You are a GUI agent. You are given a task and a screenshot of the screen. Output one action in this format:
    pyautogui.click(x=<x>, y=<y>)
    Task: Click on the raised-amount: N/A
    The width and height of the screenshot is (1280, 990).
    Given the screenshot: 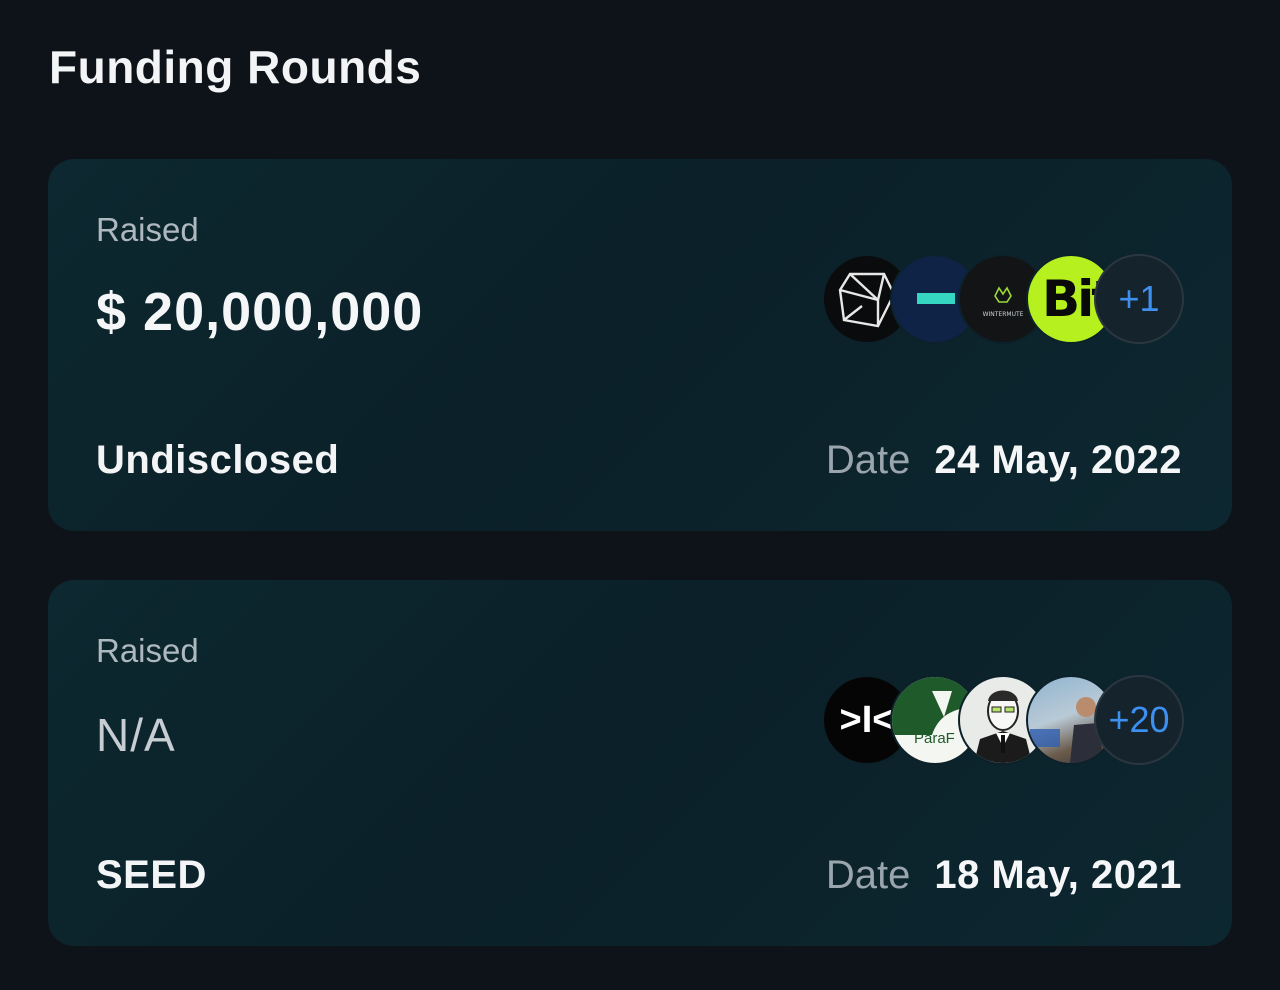 What is the action you would take?
    pyautogui.click(x=136, y=735)
    